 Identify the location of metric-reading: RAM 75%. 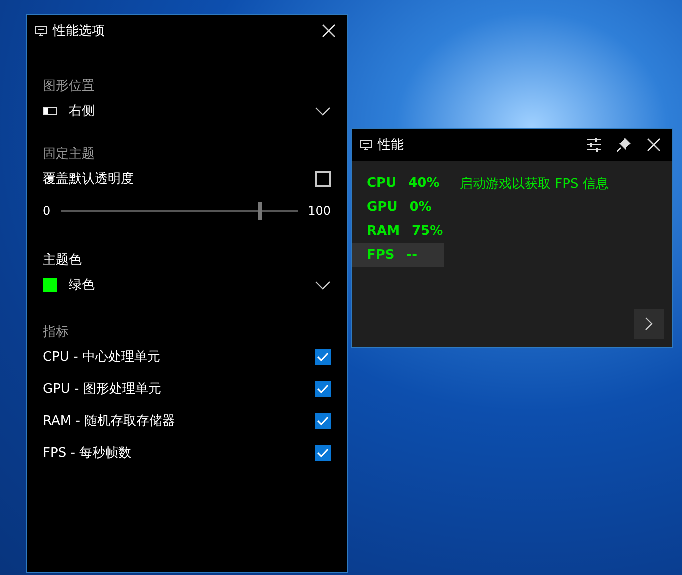
(405, 231).